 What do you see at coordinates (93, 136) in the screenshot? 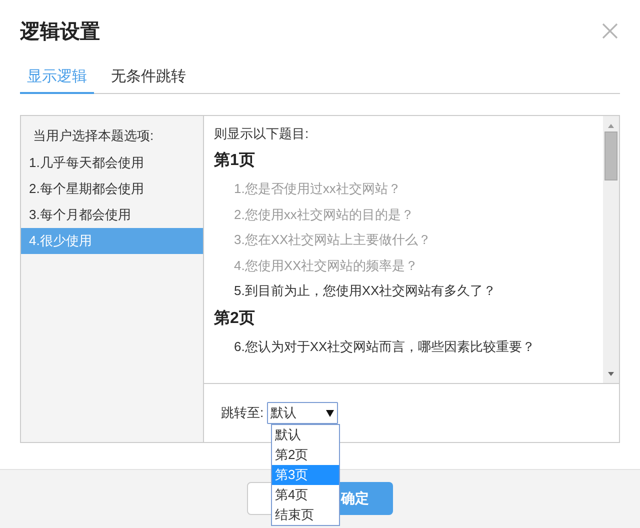
I see `panel-heading: 当用户选择本题选项:` at bounding box center [93, 136].